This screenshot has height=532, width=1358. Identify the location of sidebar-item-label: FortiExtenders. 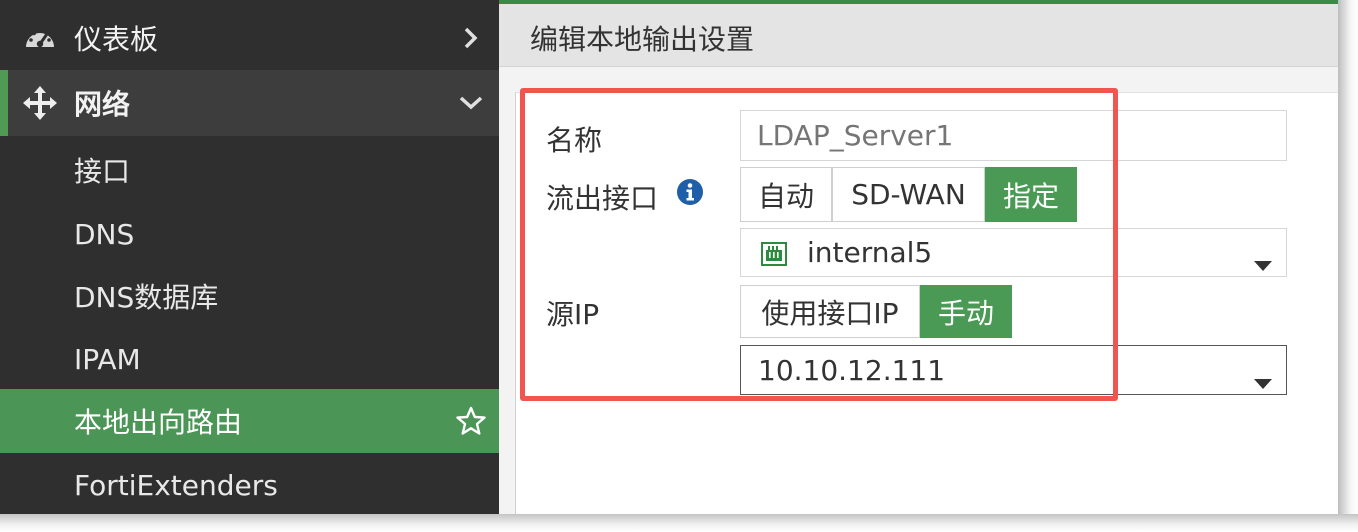
(176, 485).